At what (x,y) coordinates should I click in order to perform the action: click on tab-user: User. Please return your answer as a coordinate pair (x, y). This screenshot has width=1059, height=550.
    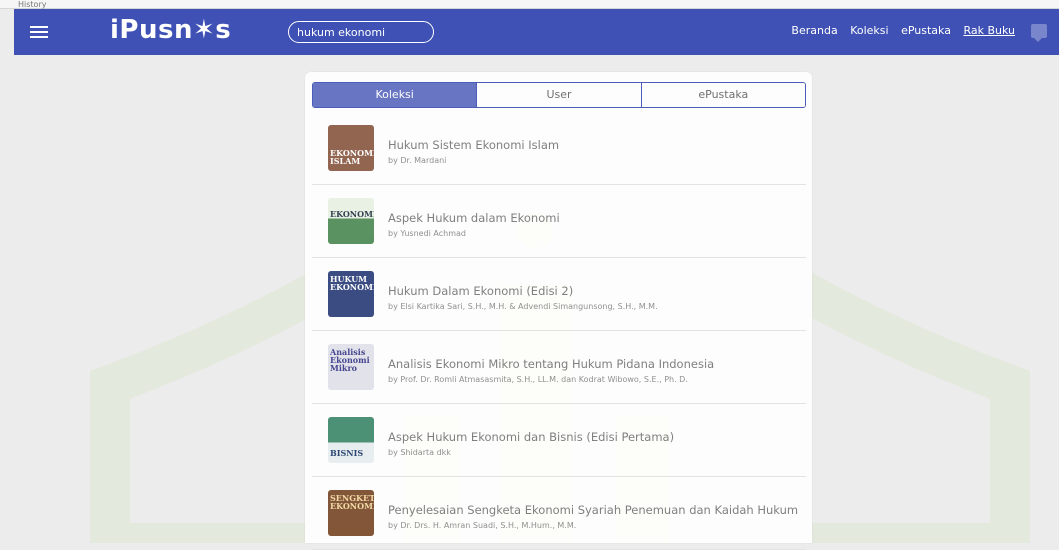
    Looking at the image, I should click on (558, 95).